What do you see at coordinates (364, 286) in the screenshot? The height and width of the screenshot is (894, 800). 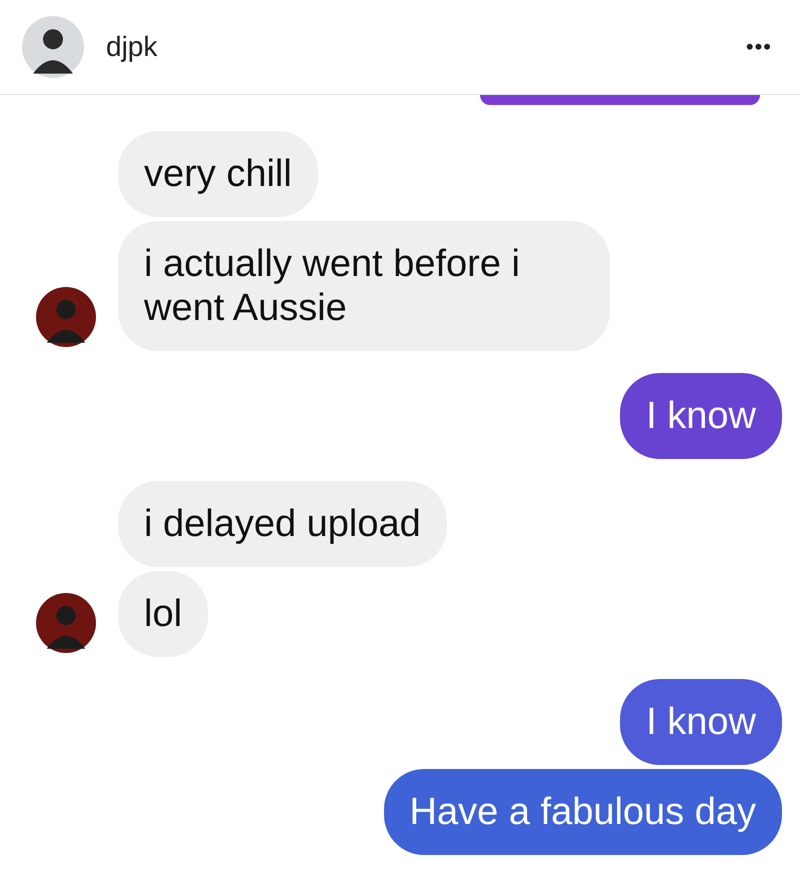 I see `received-message: i actually went before i went Aussie` at bounding box center [364, 286].